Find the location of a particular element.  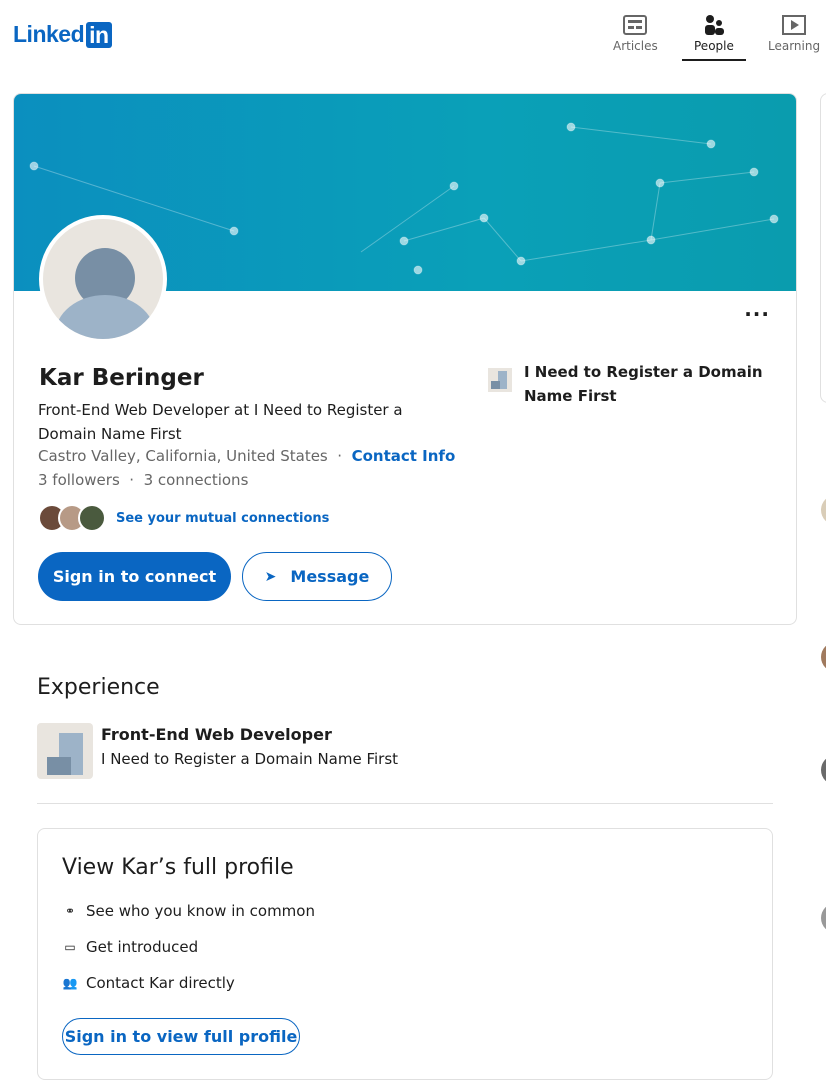

sign-in-to-connect-button: Sign in to connect is located at coordinates (134, 576).